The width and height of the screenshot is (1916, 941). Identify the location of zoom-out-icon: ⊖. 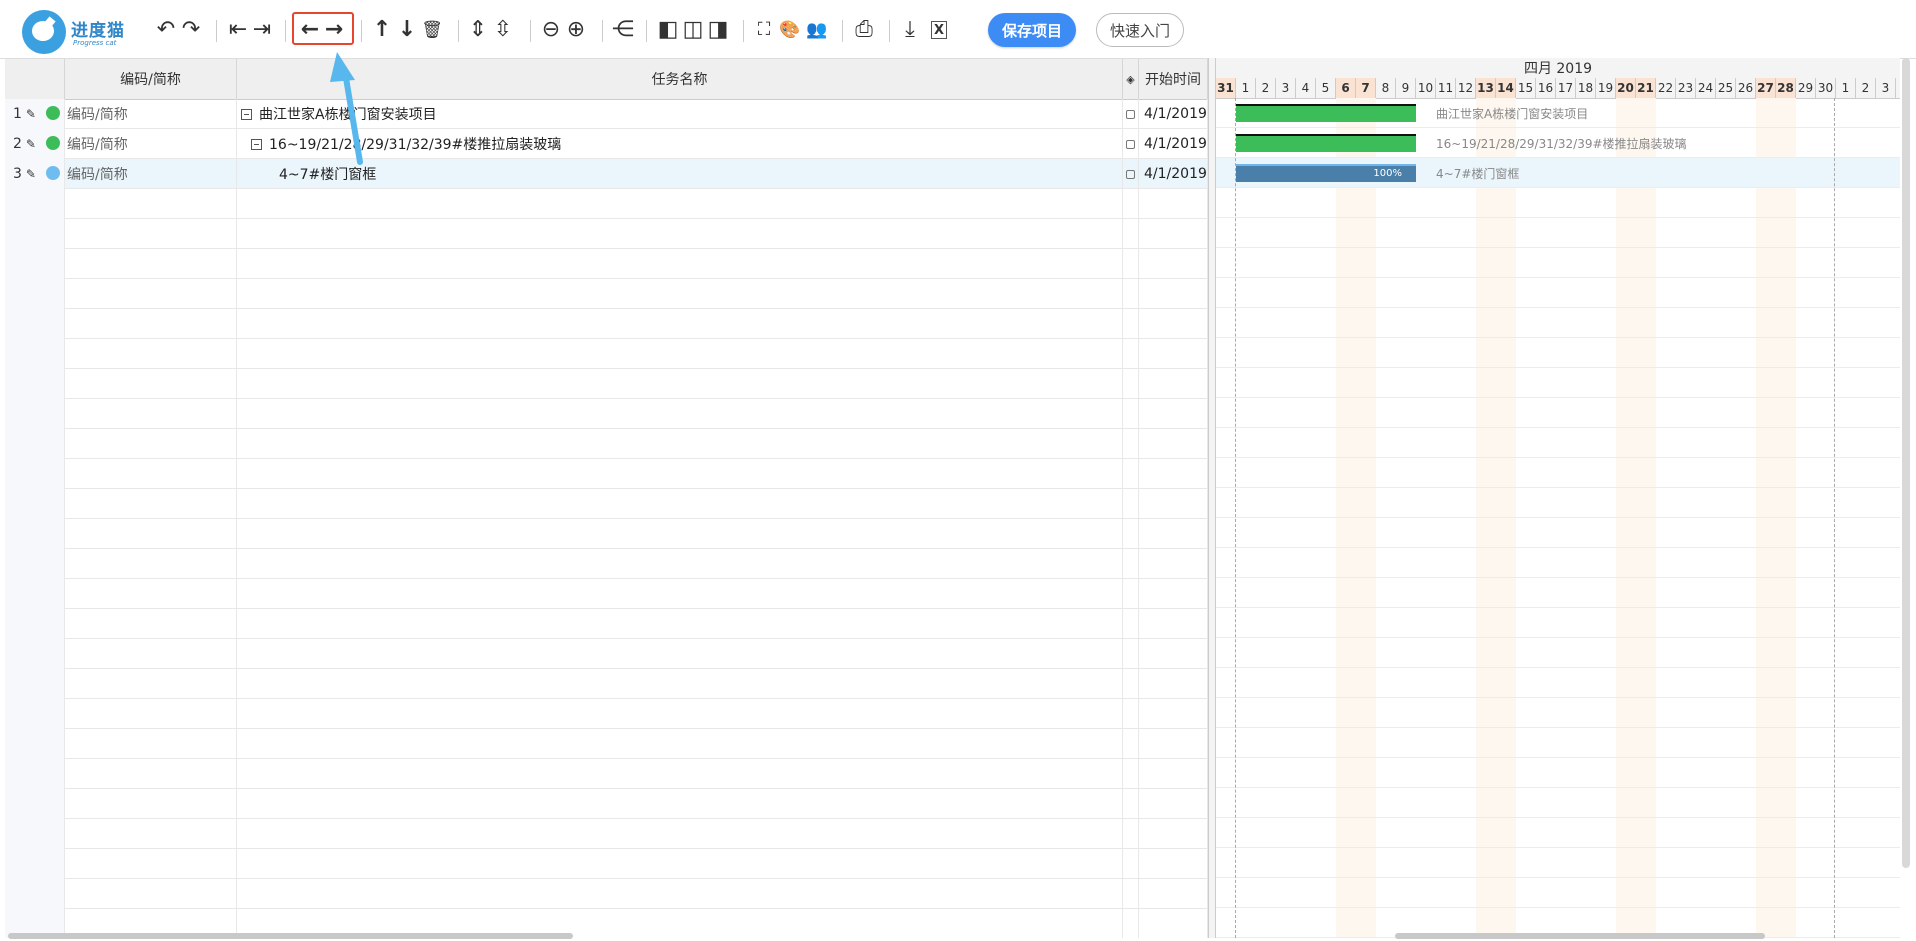
(551, 30).